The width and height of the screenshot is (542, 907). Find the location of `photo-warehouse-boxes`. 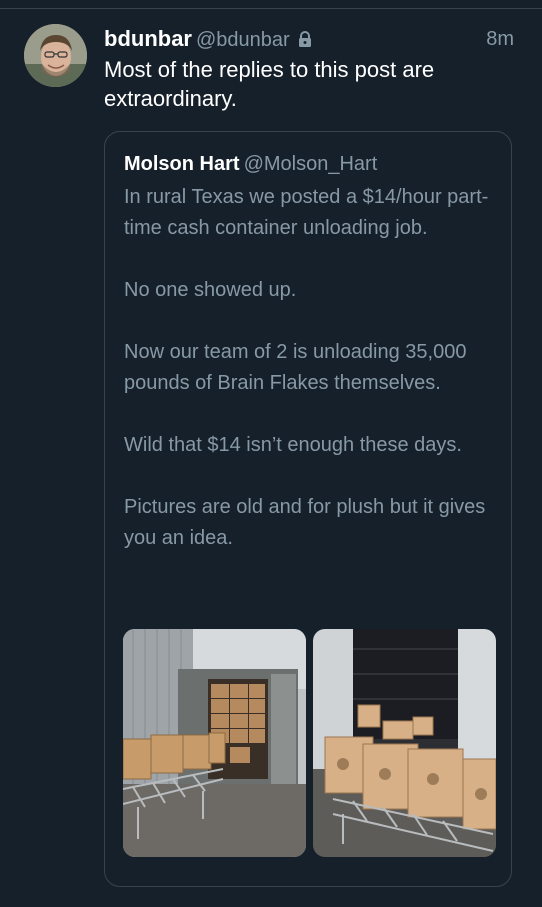

photo-warehouse-boxes is located at coordinates (404, 743).